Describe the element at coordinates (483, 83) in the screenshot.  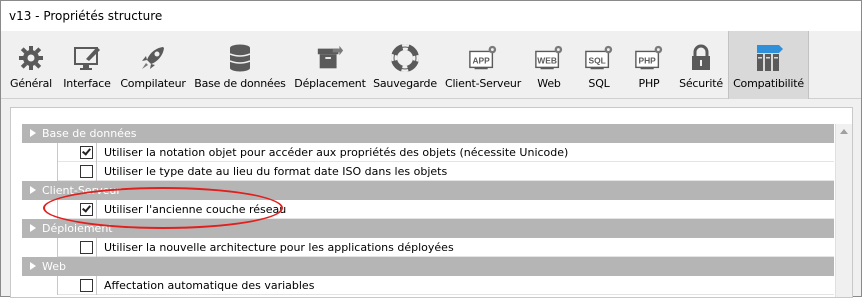
I see `tab-label: Client-Serveur` at that location.